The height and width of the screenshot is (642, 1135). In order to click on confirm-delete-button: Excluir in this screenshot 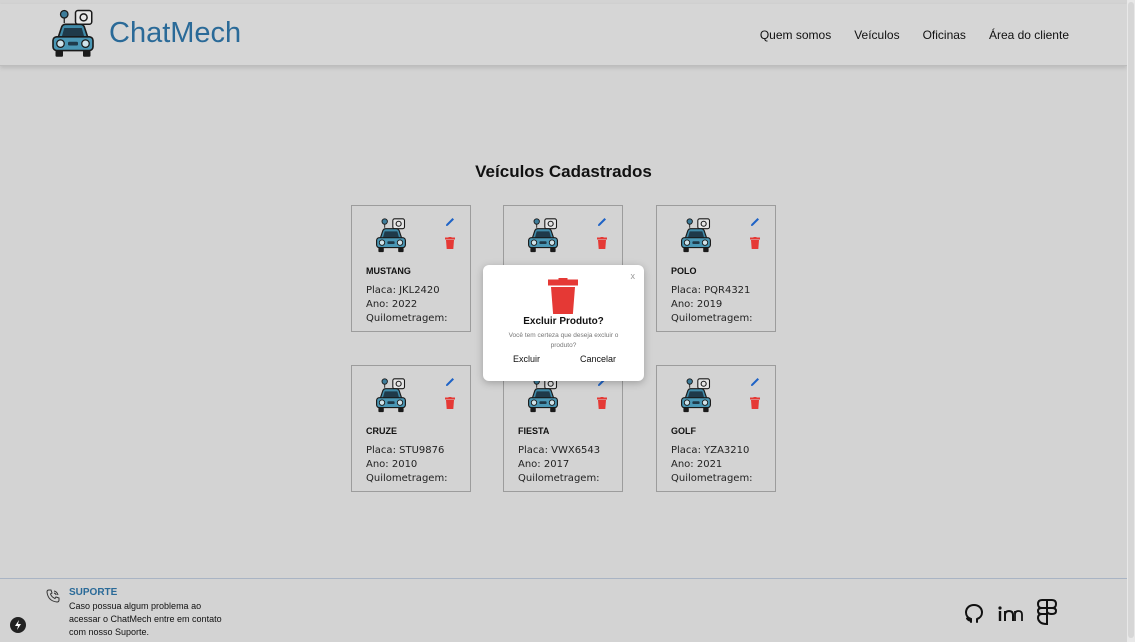, I will do `click(526, 359)`.